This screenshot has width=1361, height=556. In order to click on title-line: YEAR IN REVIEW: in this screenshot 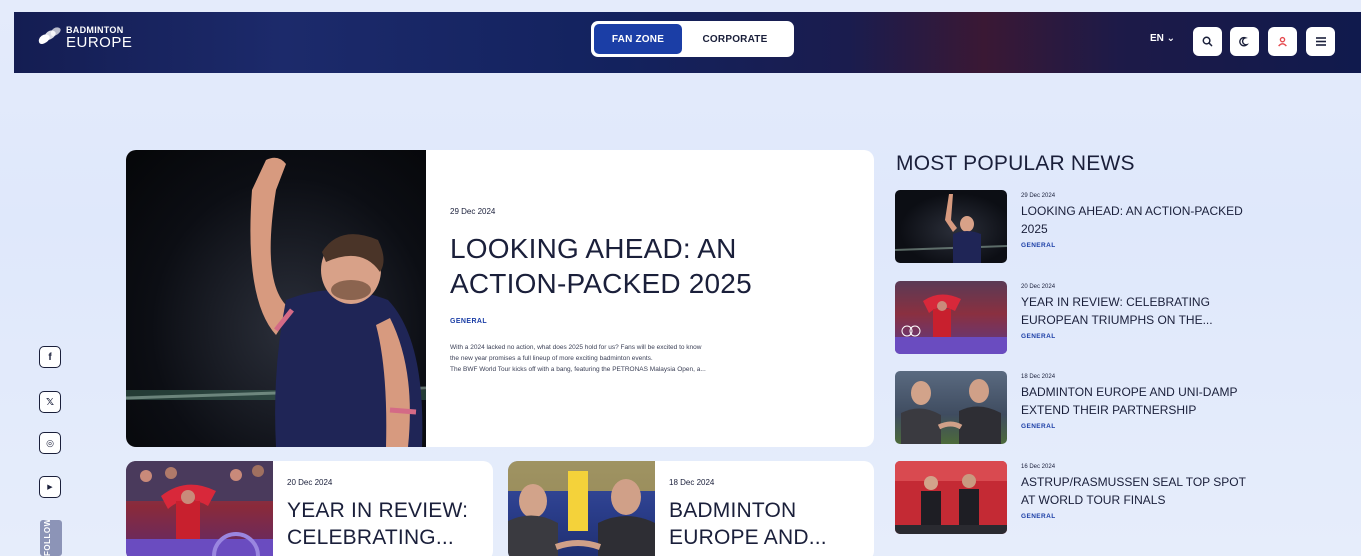, I will do `click(378, 510)`.